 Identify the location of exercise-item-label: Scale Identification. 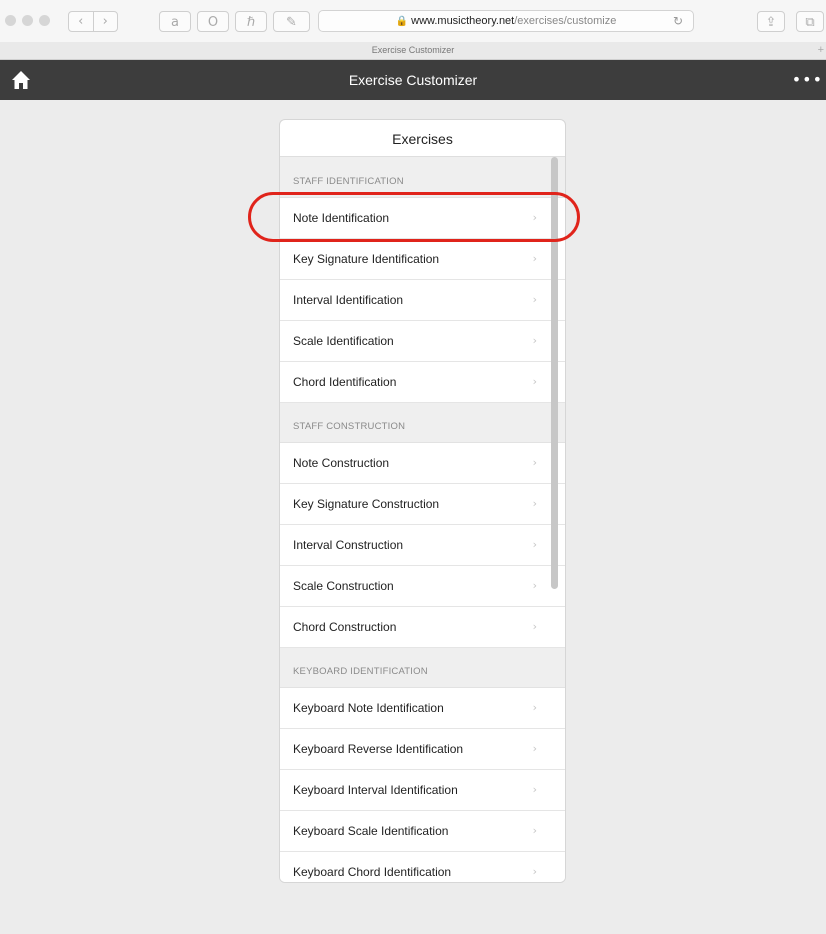
(343, 341).